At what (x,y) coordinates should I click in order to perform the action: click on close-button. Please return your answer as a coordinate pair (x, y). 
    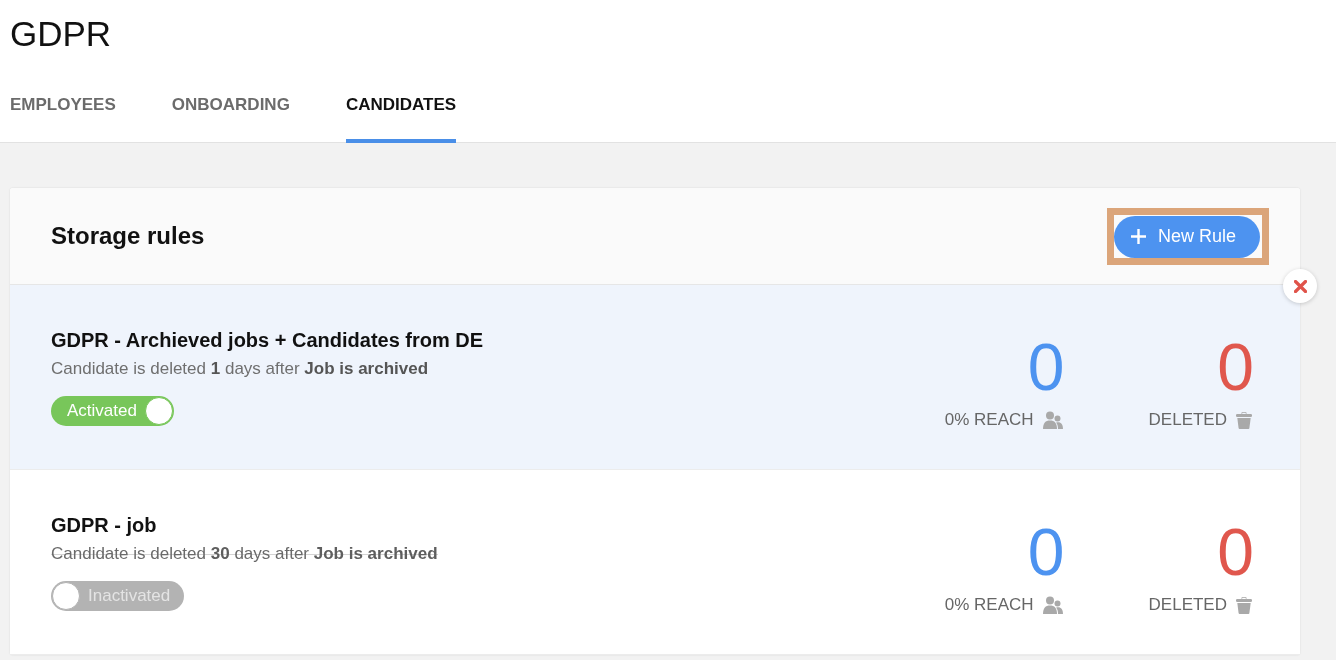
    Looking at the image, I should click on (1300, 286).